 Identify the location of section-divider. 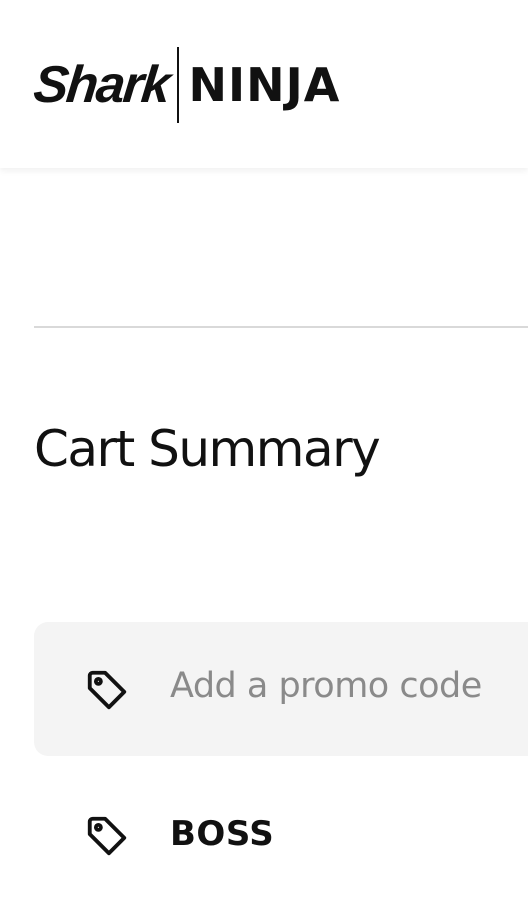
(281, 327).